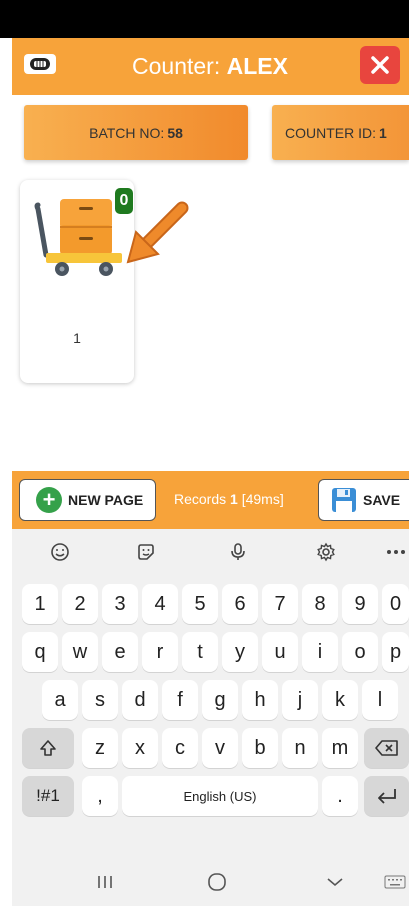 The image size is (409, 906). Describe the element at coordinates (202, 499) in the screenshot. I see `records-prefix: Records` at that location.